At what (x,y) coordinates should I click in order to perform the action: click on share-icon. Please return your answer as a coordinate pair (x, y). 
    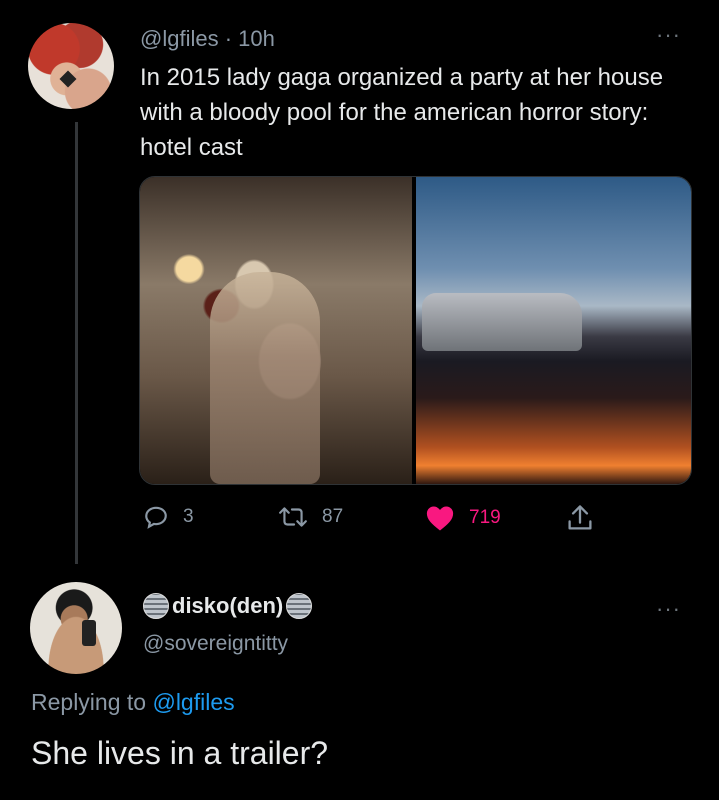
    Looking at the image, I should click on (580, 518).